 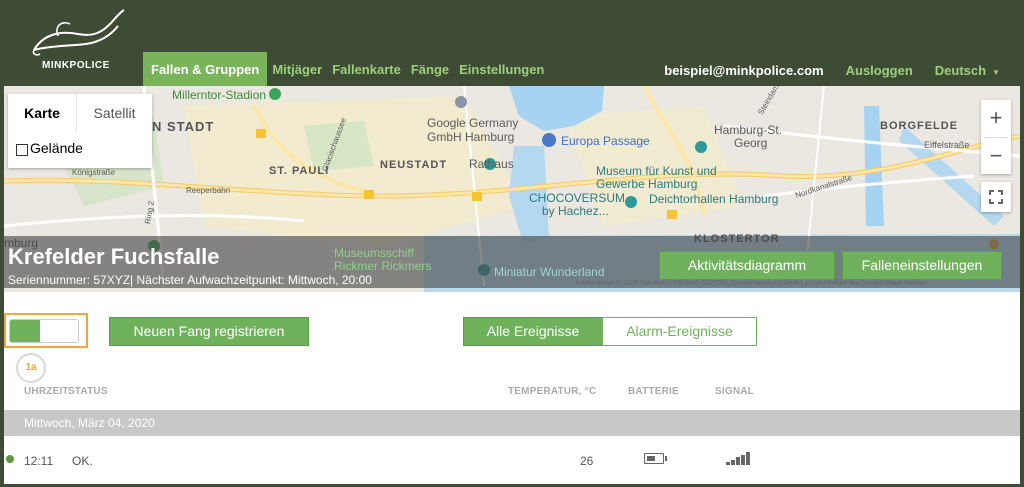 What do you see at coordinates (747, 265) in the screenshot?
I see `activity-chart-button: Aktivitätsdiagramm` at bounding box center [747, 265].